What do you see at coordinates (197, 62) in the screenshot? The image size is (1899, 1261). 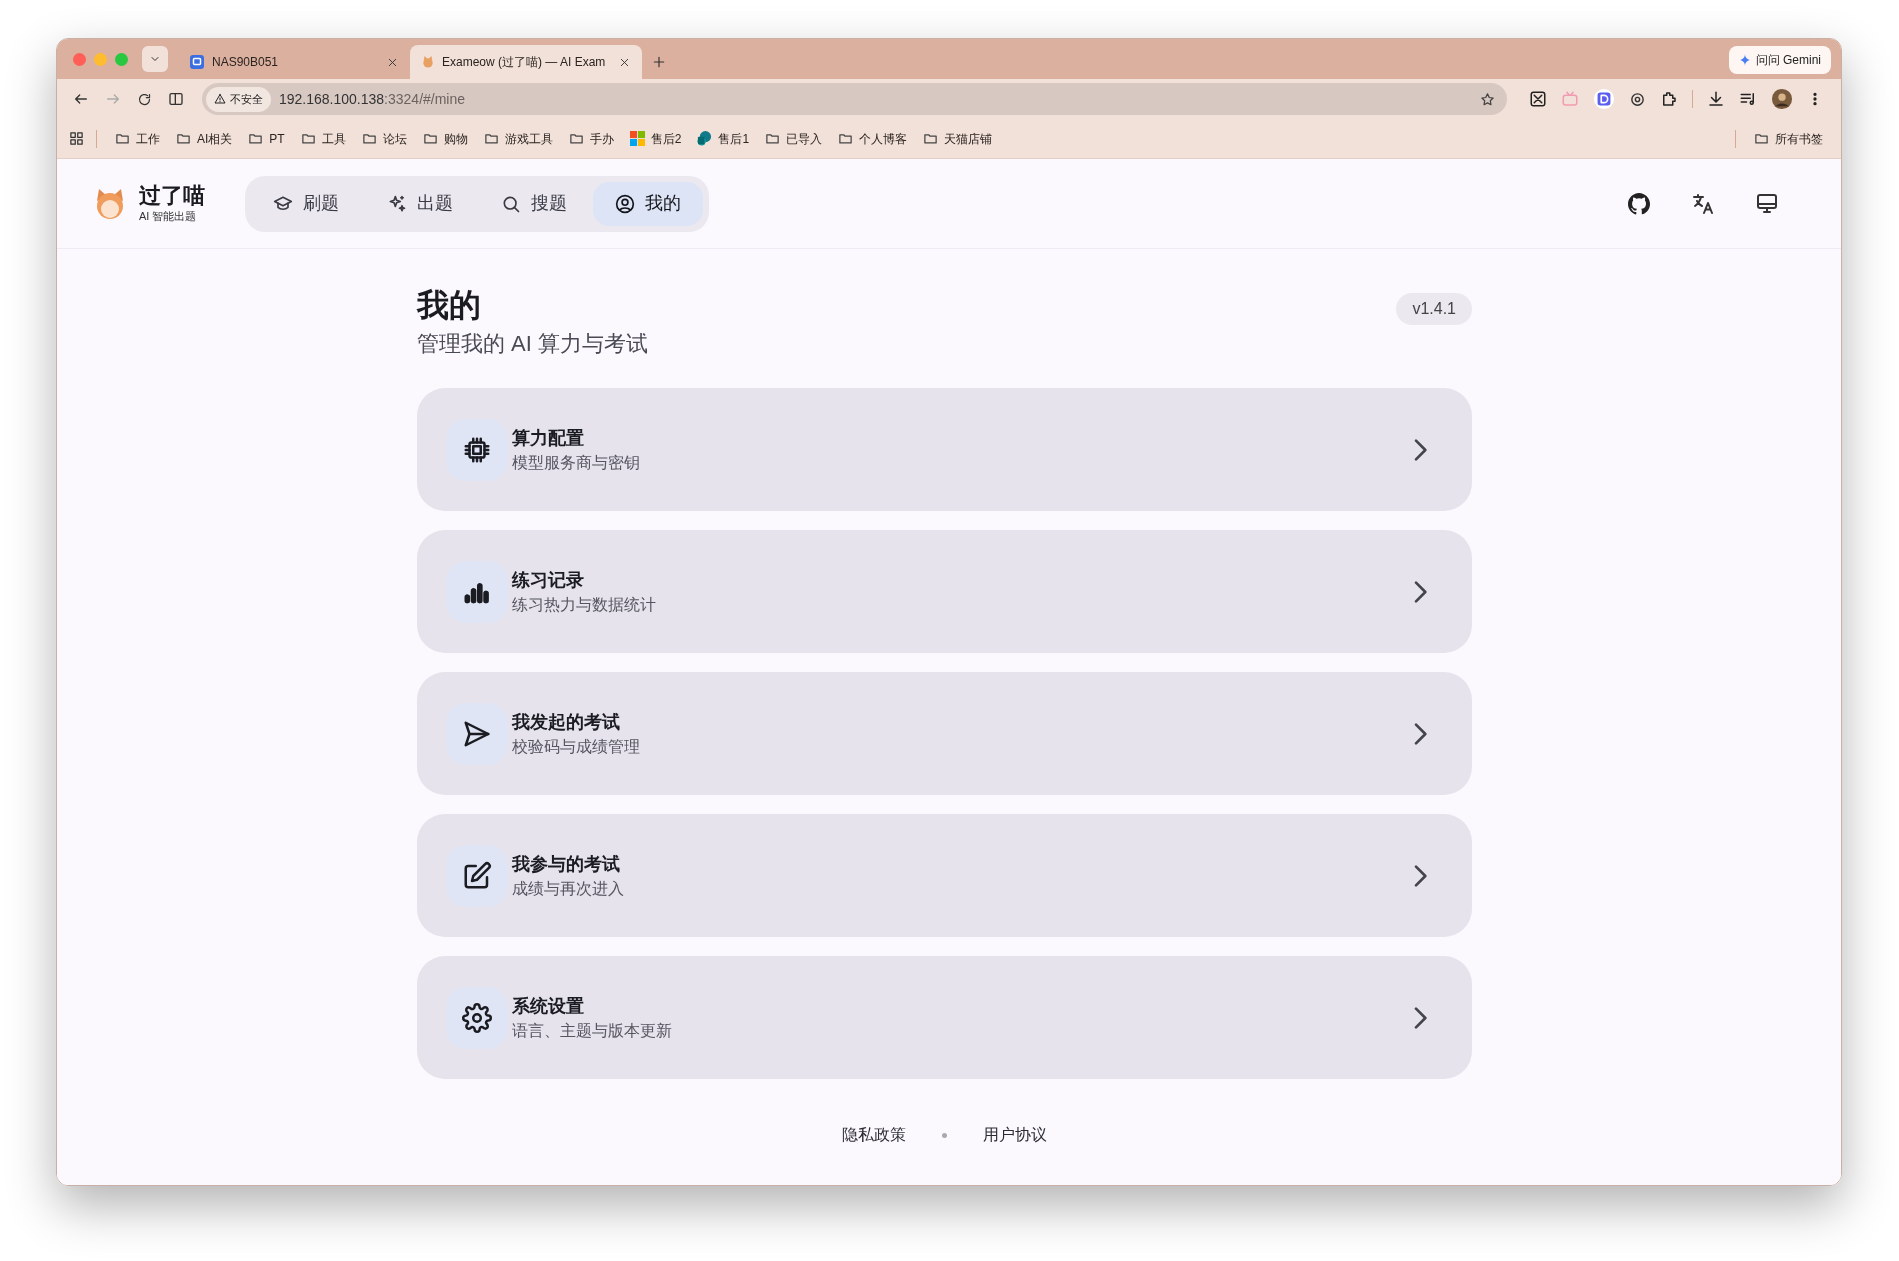 I see `app-icon` at bounding box center [197, 62].